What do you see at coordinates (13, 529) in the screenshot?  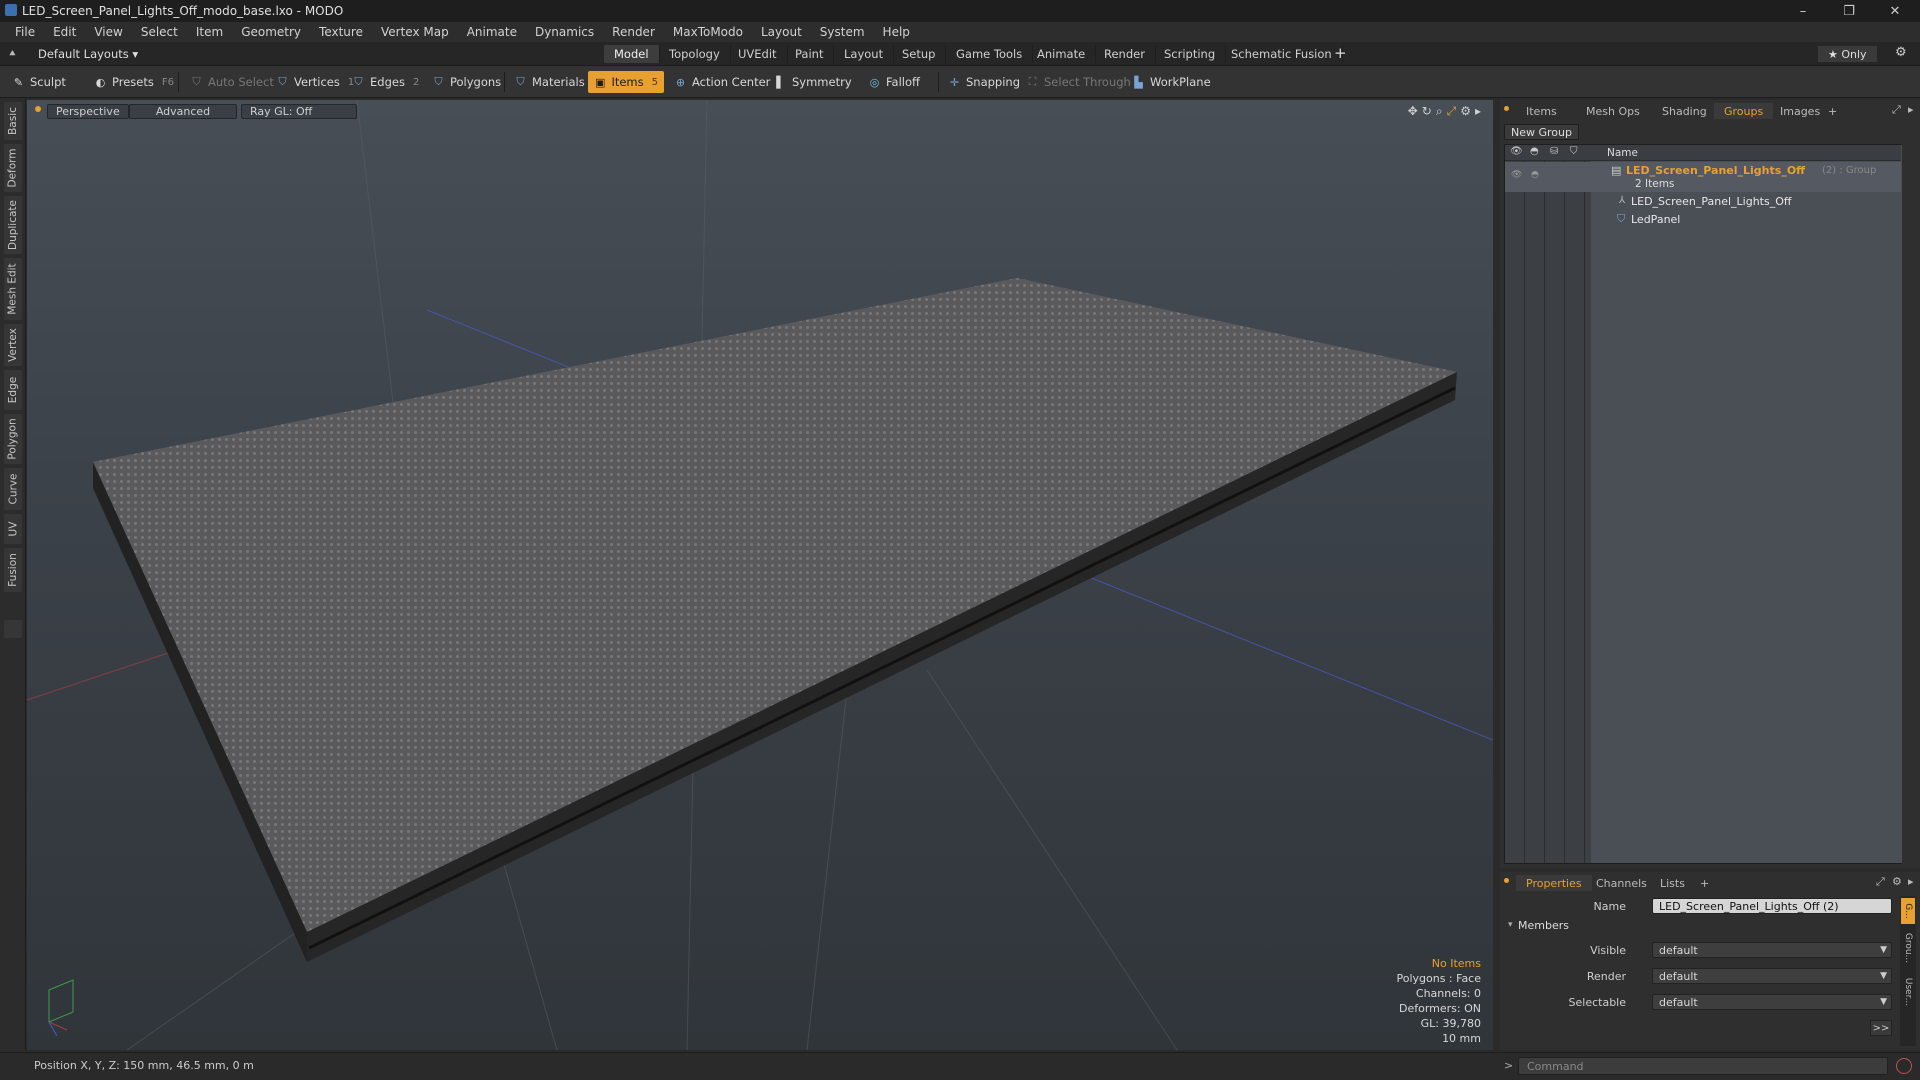 I see `tab-uv: UV` at bounding box center [13, 529].